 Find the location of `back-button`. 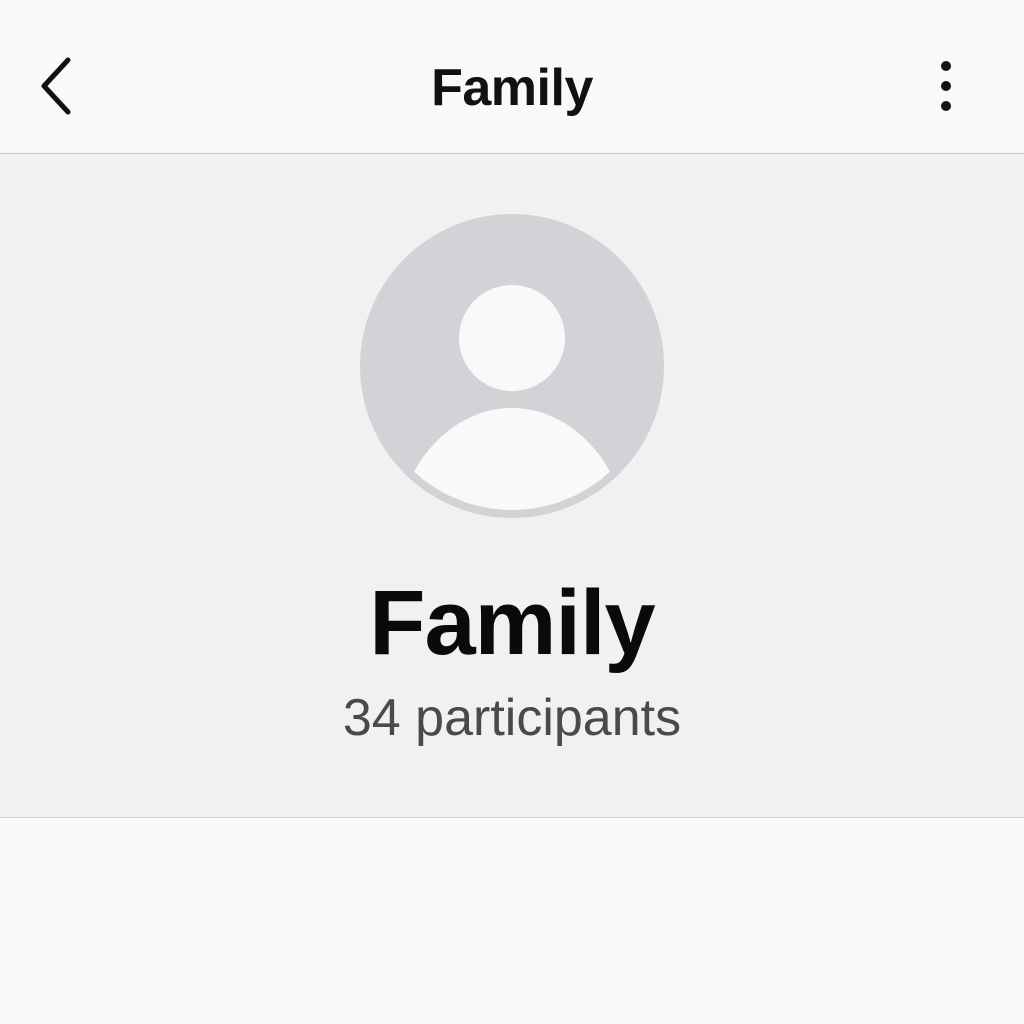

back-button is located at coordinates (58, 86).